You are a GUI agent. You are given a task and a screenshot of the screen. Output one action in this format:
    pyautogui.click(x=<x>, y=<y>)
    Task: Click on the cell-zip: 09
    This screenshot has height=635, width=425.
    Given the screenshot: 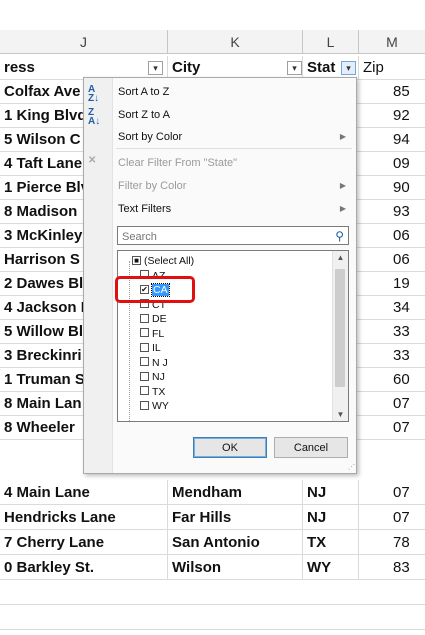 What is the action you would take?
    pyautogui.click(x=392, y=164)
    